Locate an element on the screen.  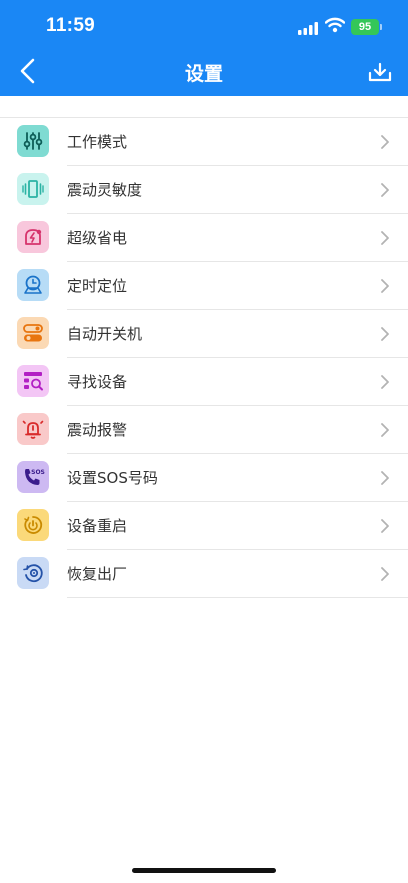
power-saving-icon is located at coordinates (33, 237).